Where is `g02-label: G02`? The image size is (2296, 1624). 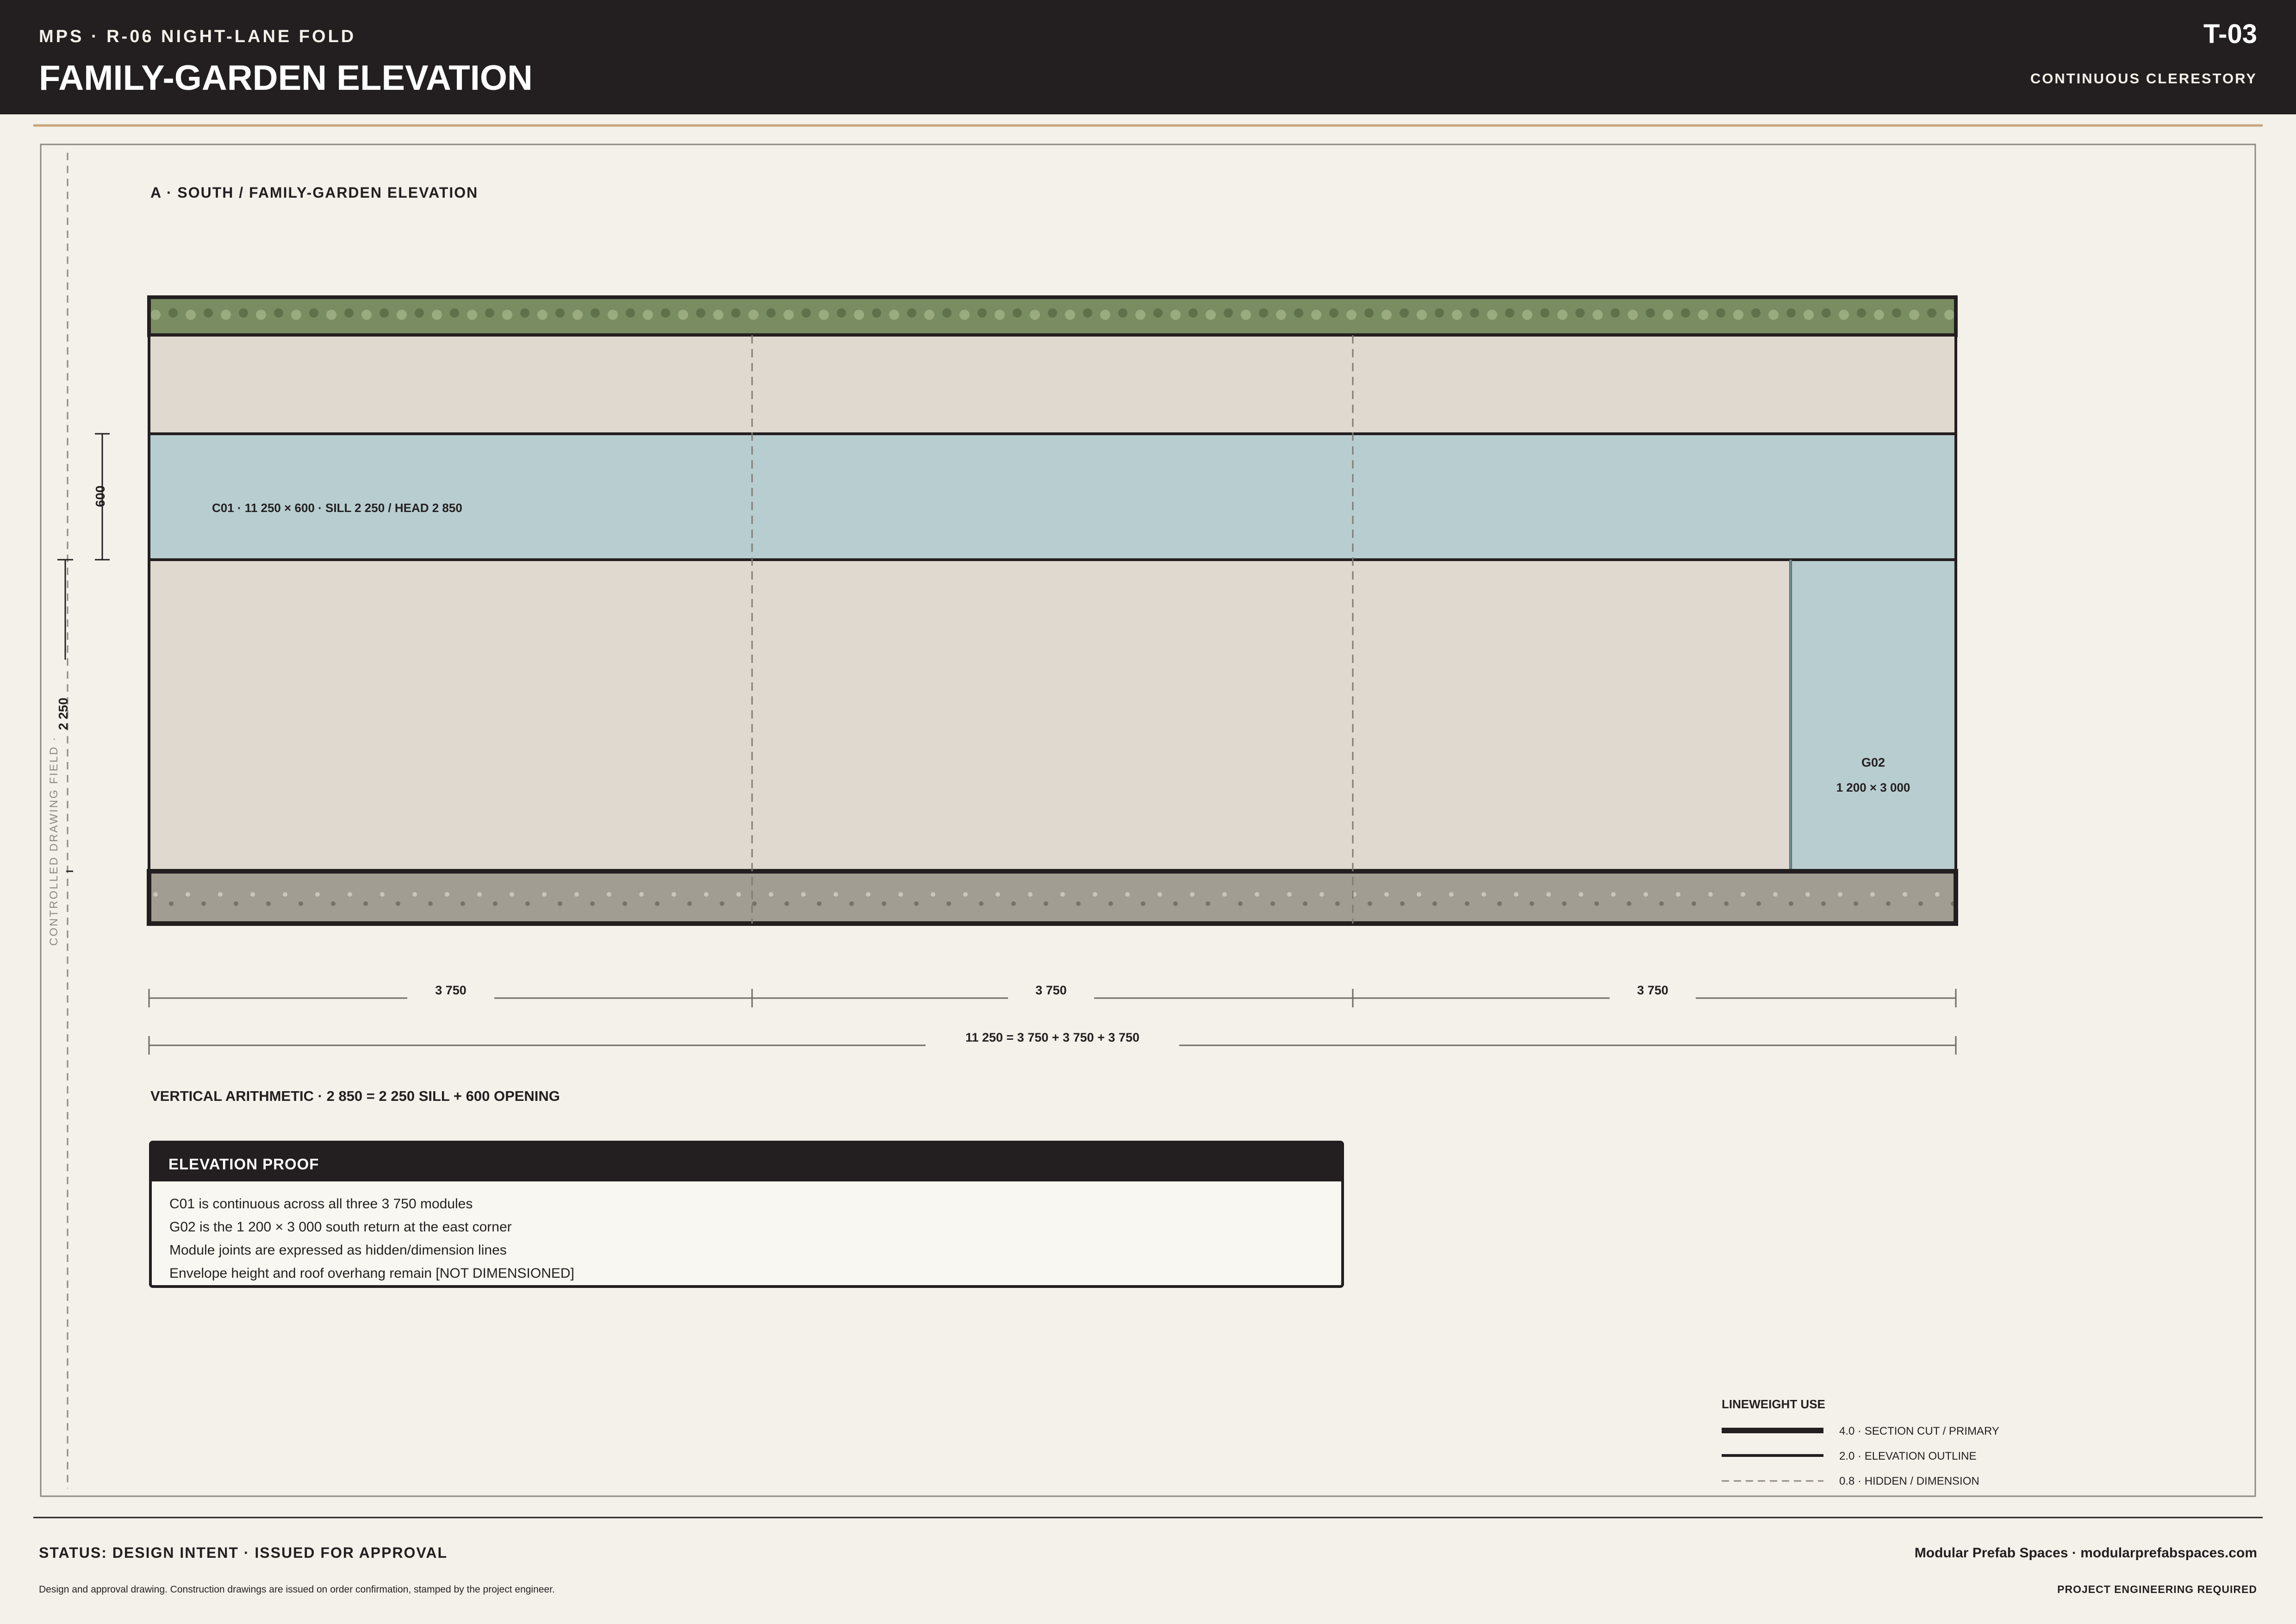
g02-label: G02 is located at coordinates (1873, 762).